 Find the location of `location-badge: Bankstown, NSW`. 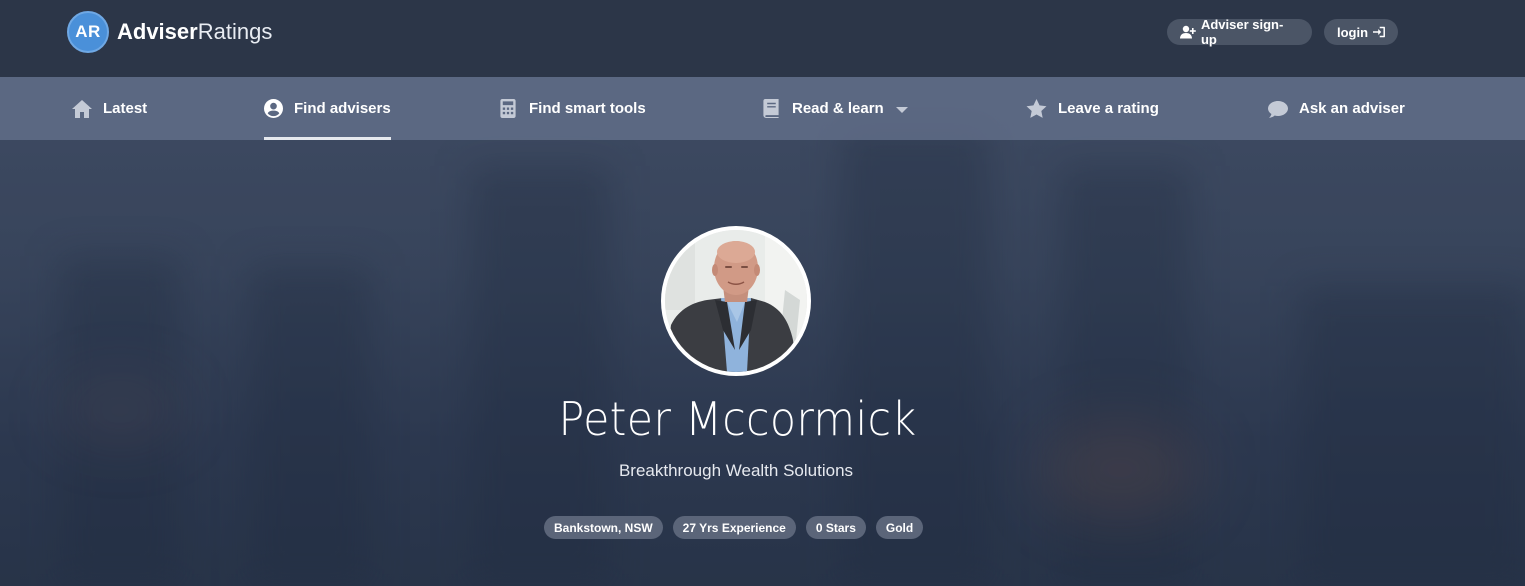

location-badge: Bankstown, NSW is located at coordinates (603, 527).